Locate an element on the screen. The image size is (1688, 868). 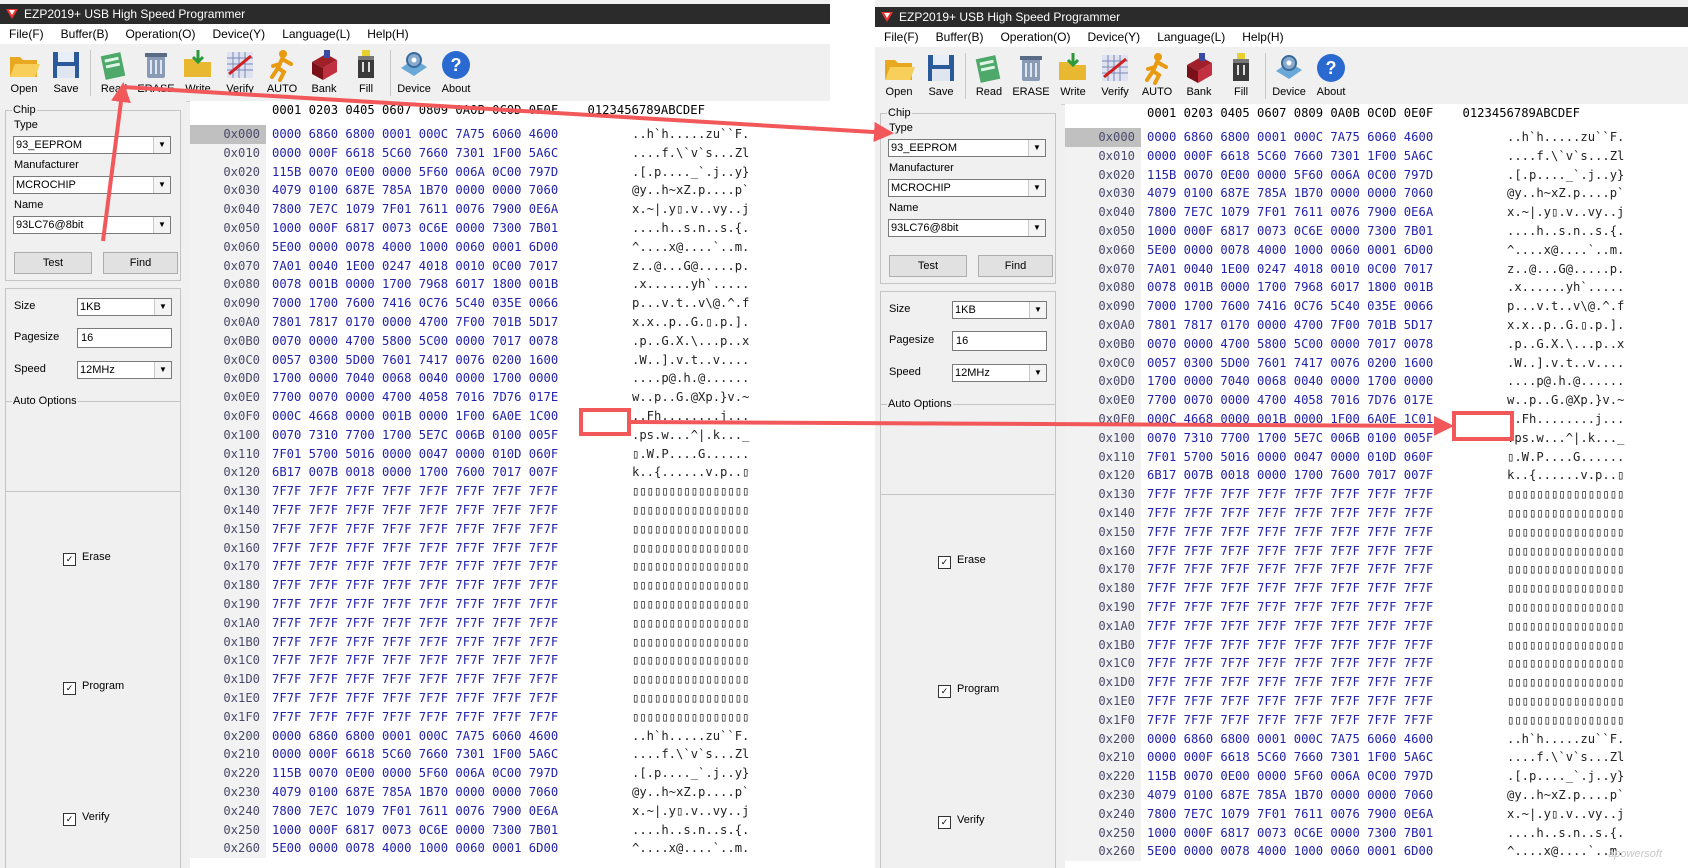
hex-row-bytes: 115B 0070 0E00 0000 5F60 006A 0C00 797D is located at coordinates (415, 172).